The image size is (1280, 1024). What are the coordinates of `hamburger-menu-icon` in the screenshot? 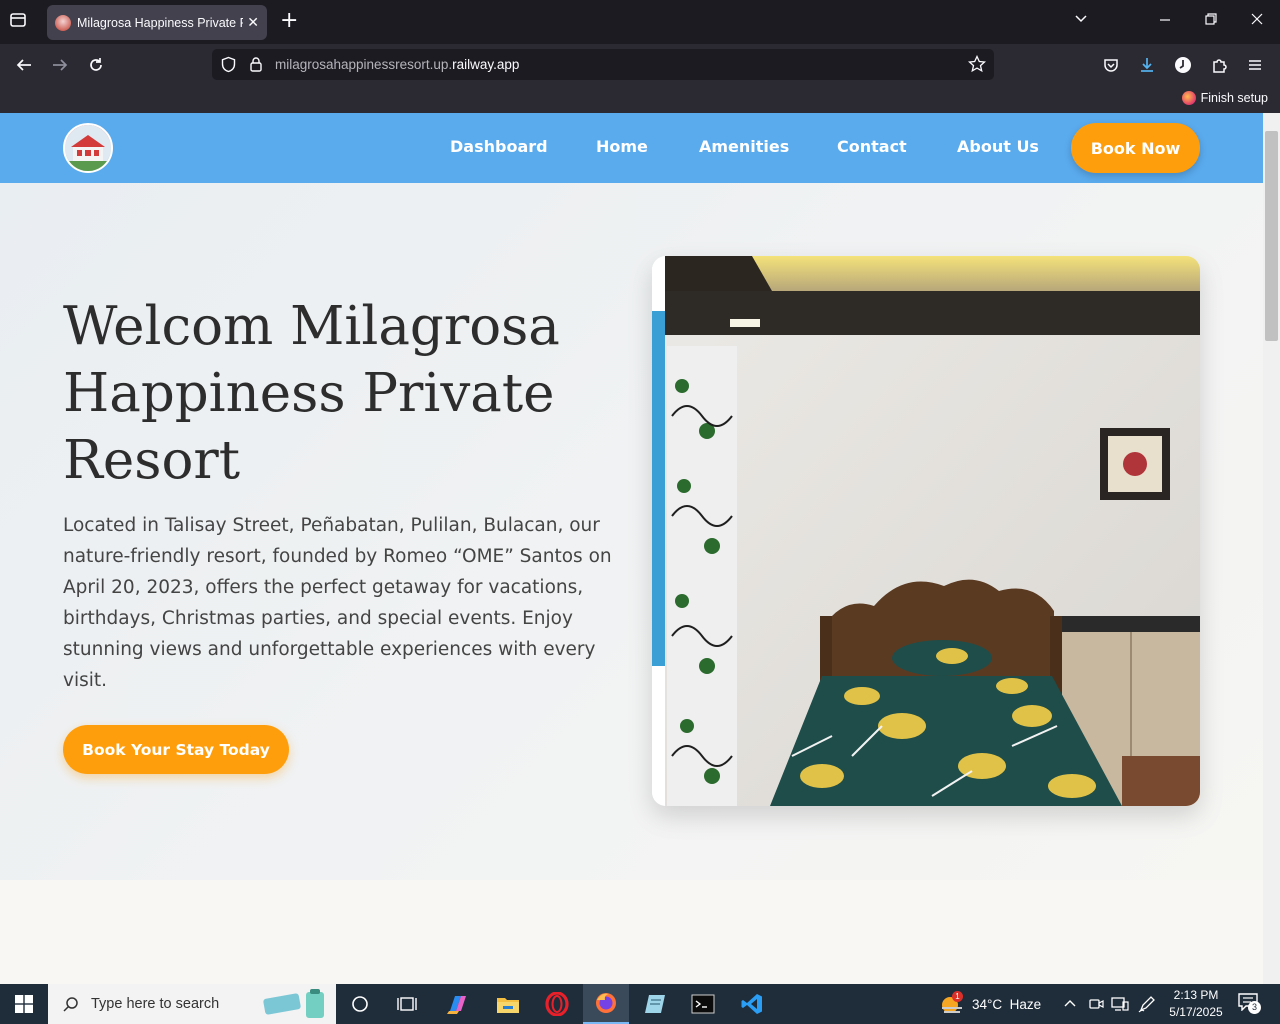 It's located at (1255, 65).